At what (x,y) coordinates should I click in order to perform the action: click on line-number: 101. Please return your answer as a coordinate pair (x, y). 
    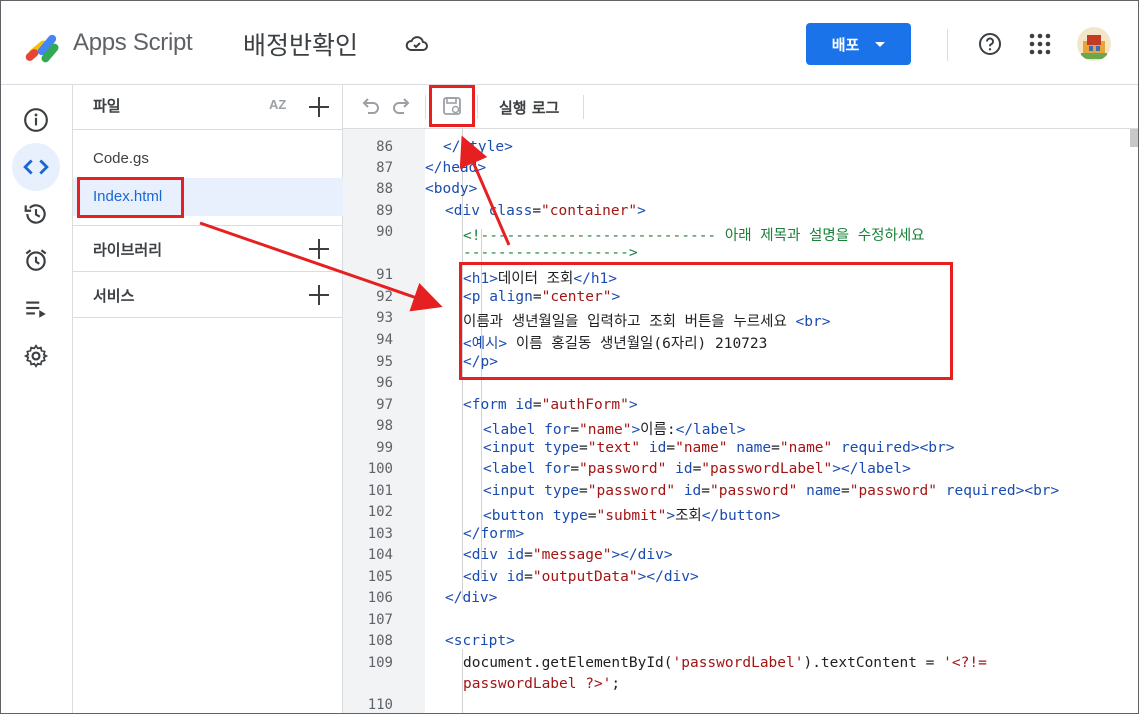
    Looking at the image, I should click on (380, 491).